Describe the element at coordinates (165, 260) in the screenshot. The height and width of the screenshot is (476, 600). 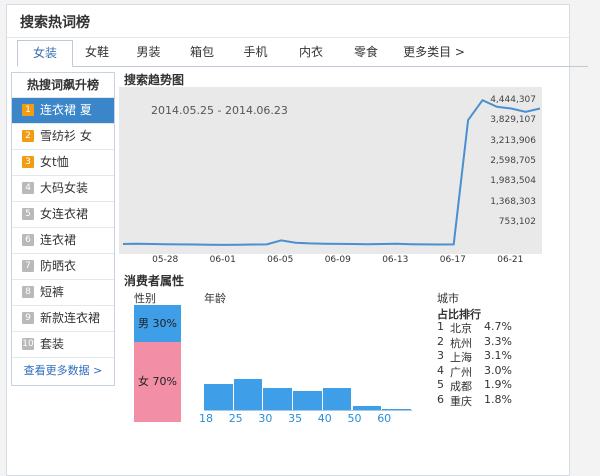
I see `x-tick-label: 05-28` at that location.